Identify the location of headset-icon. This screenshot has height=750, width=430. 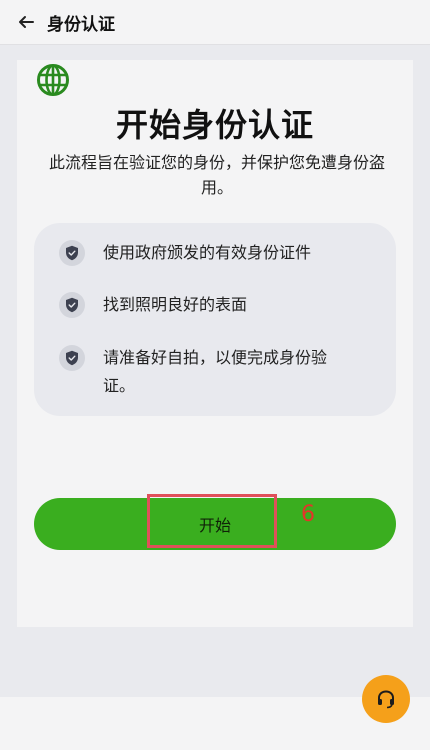
(386, 699).